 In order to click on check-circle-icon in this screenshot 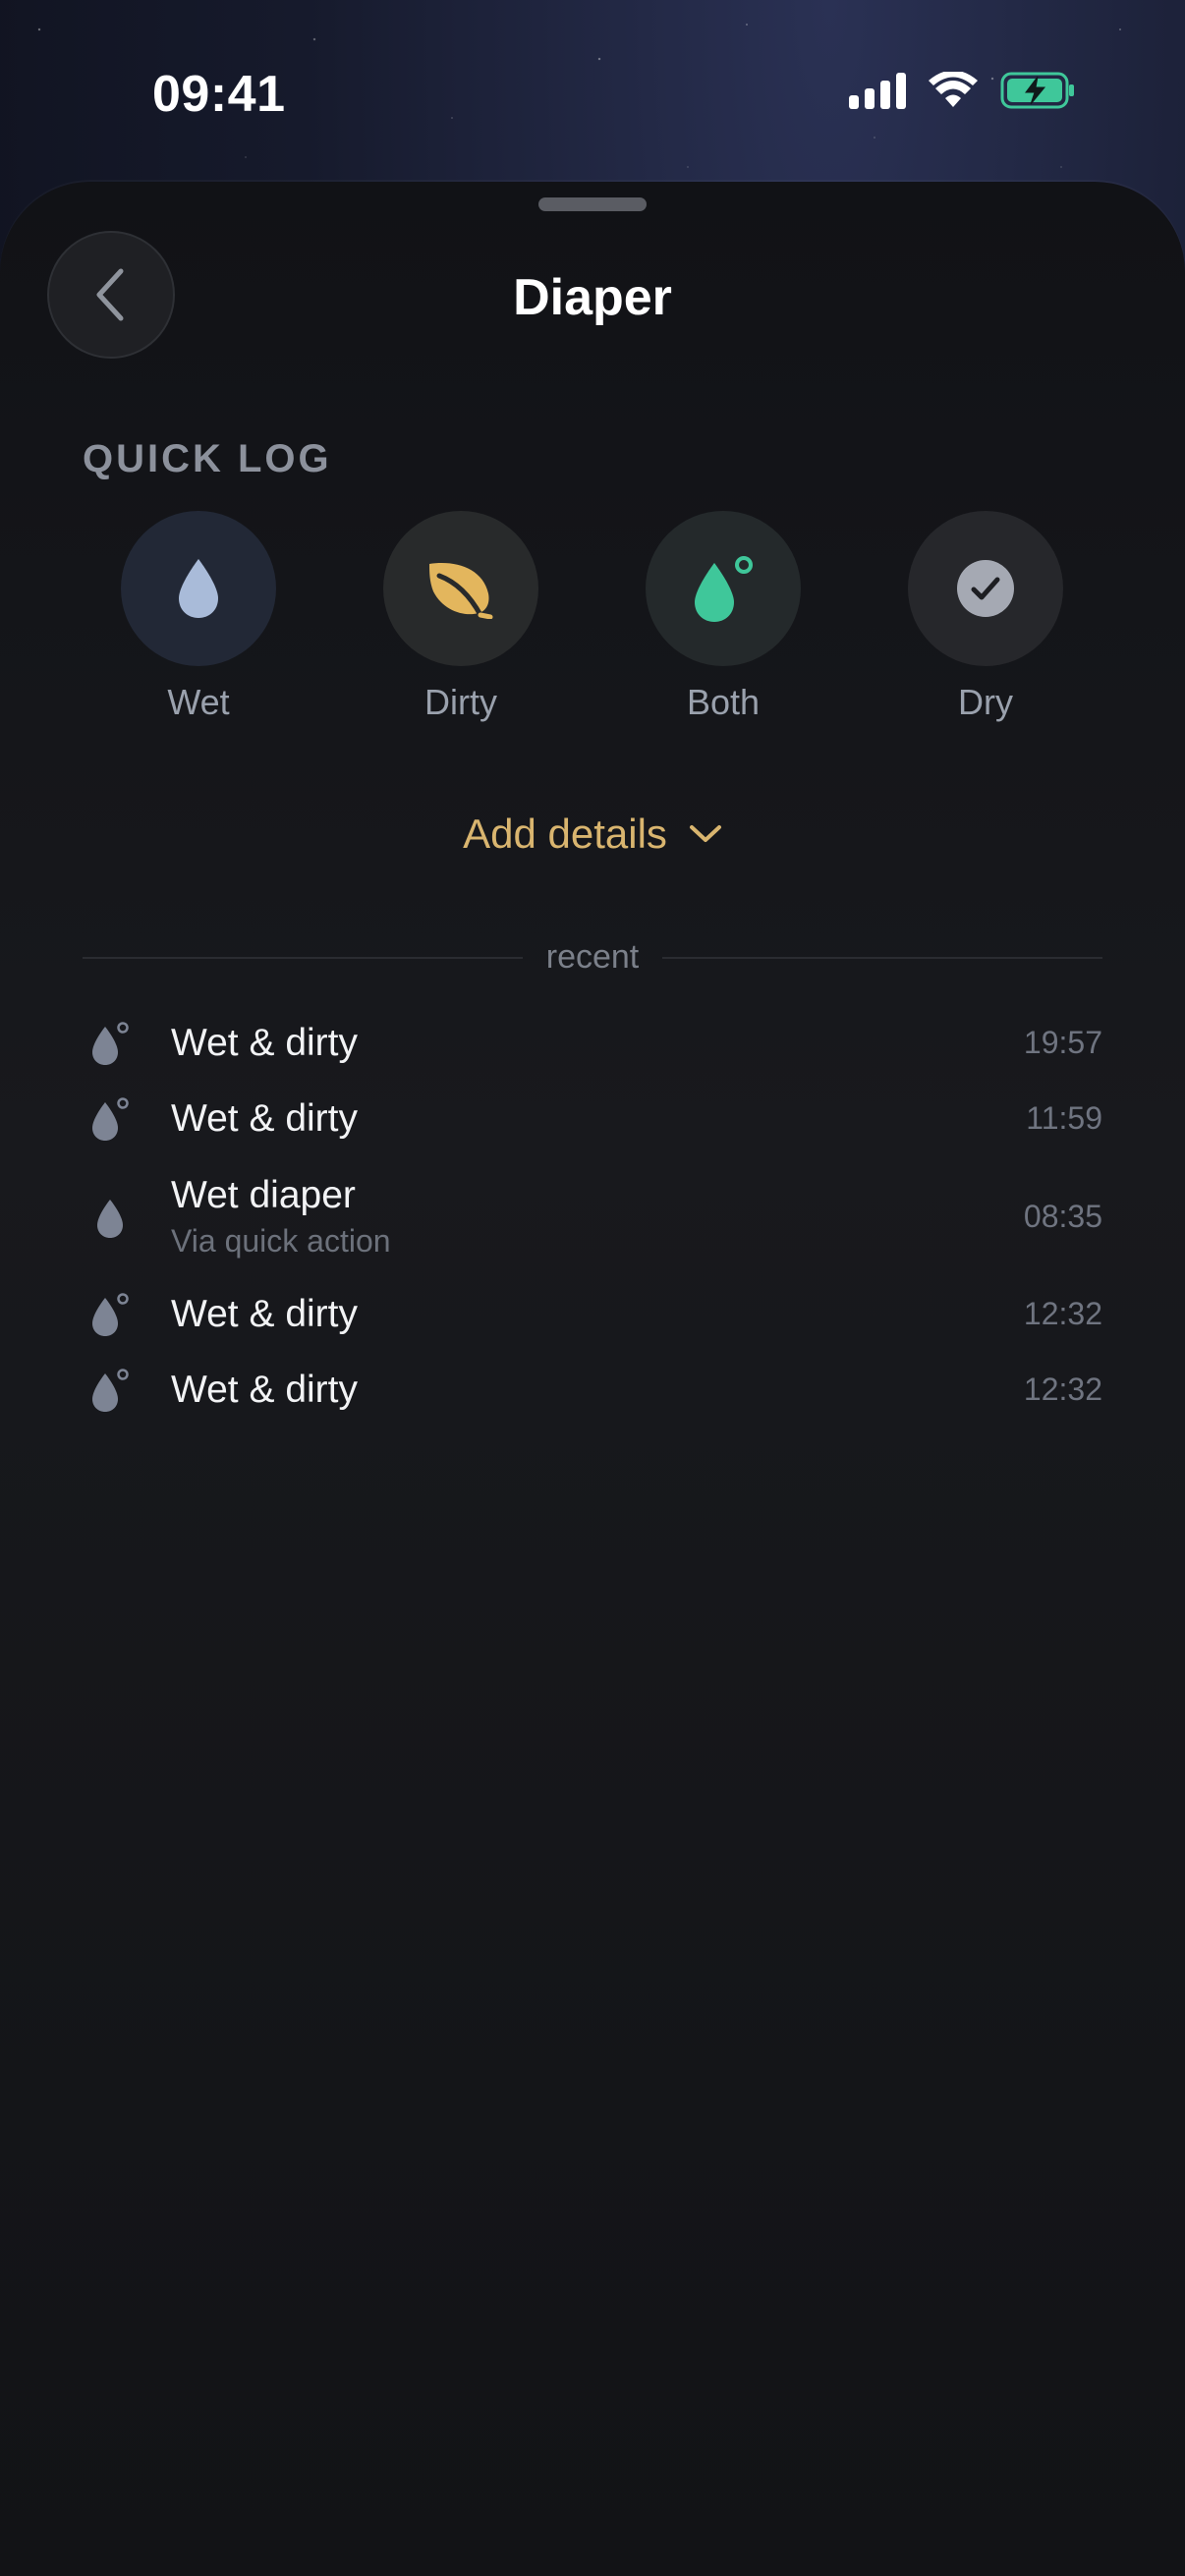, I will do `click(986, 588)`.